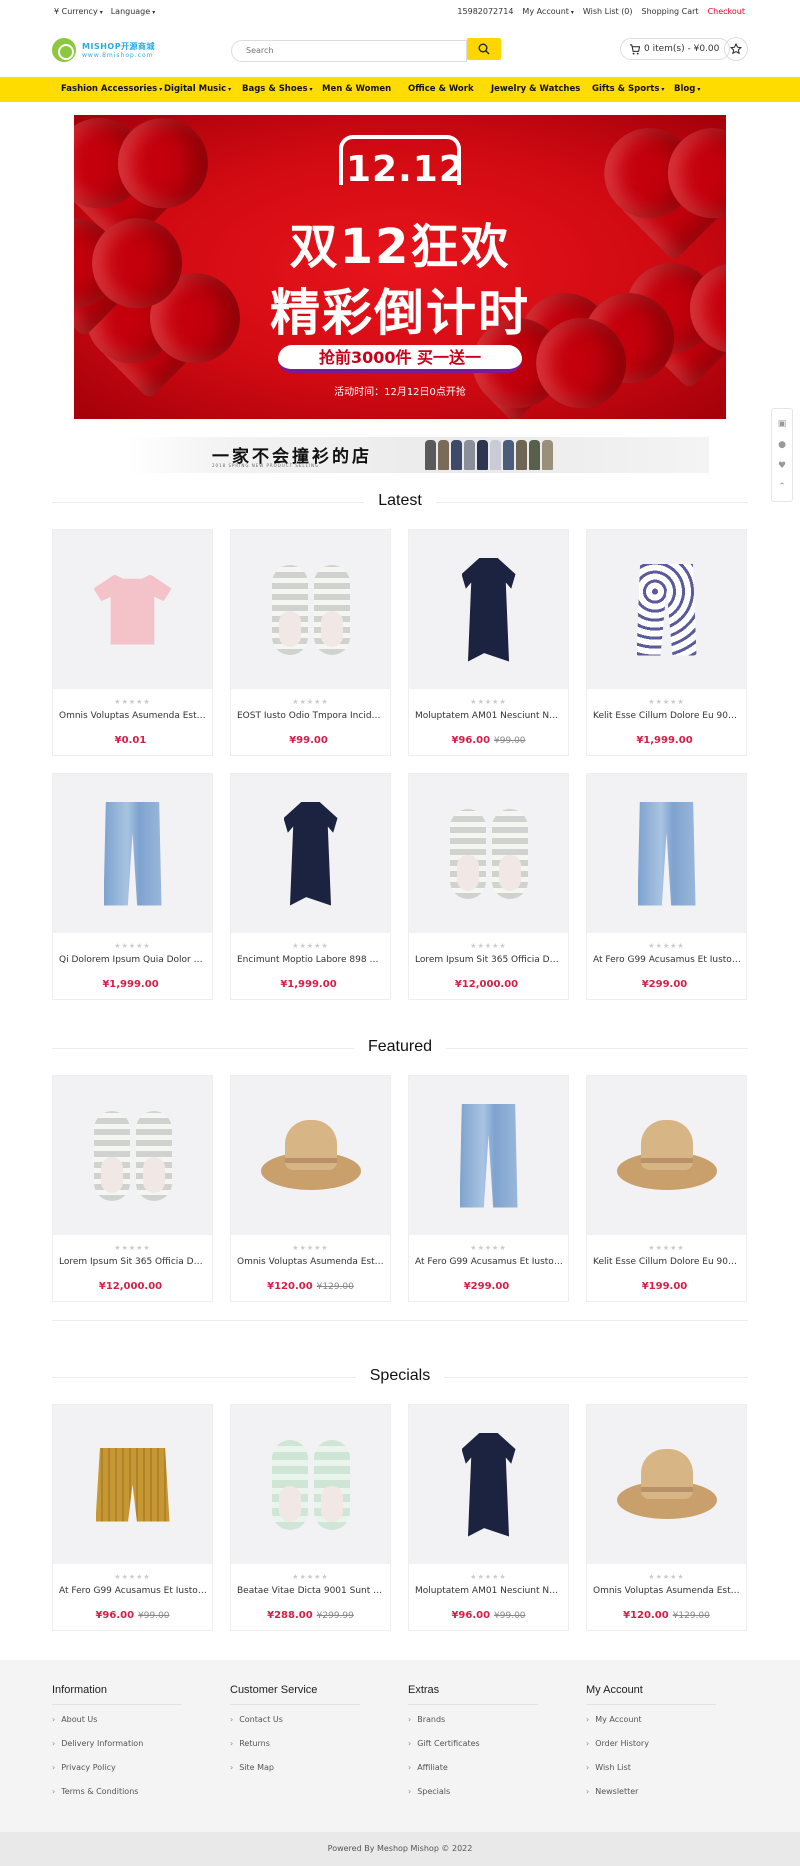 The image size is (800, 1866). I want to click on nav-item-office-work: Office & Work, so click(441, 89).